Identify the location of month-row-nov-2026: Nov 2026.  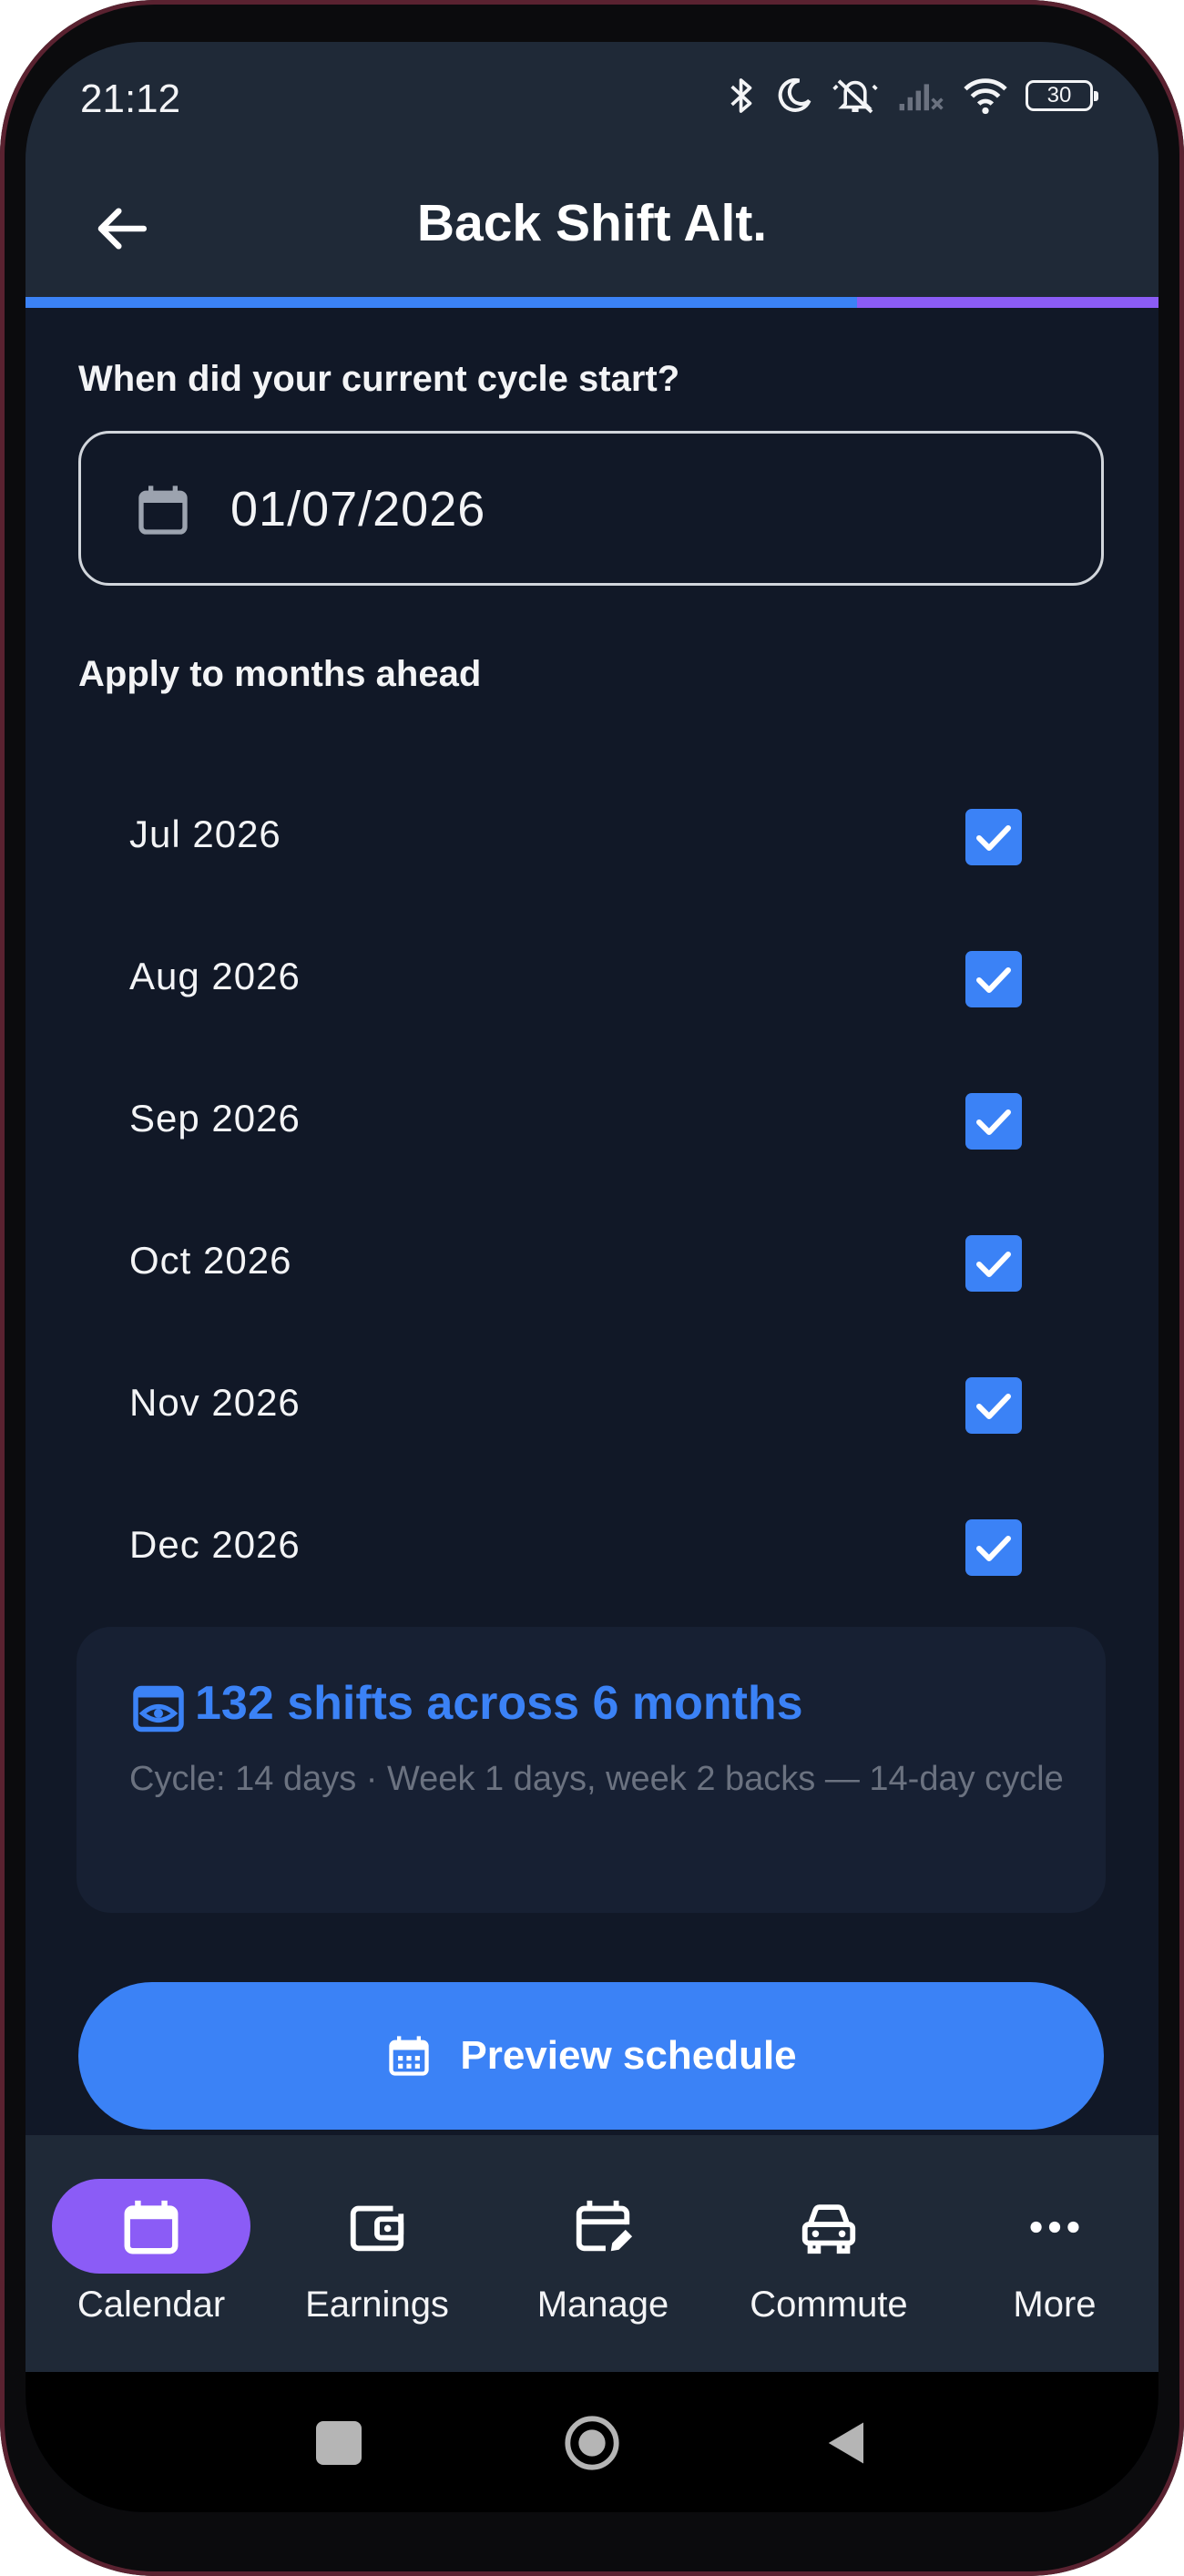
(591, 1404).